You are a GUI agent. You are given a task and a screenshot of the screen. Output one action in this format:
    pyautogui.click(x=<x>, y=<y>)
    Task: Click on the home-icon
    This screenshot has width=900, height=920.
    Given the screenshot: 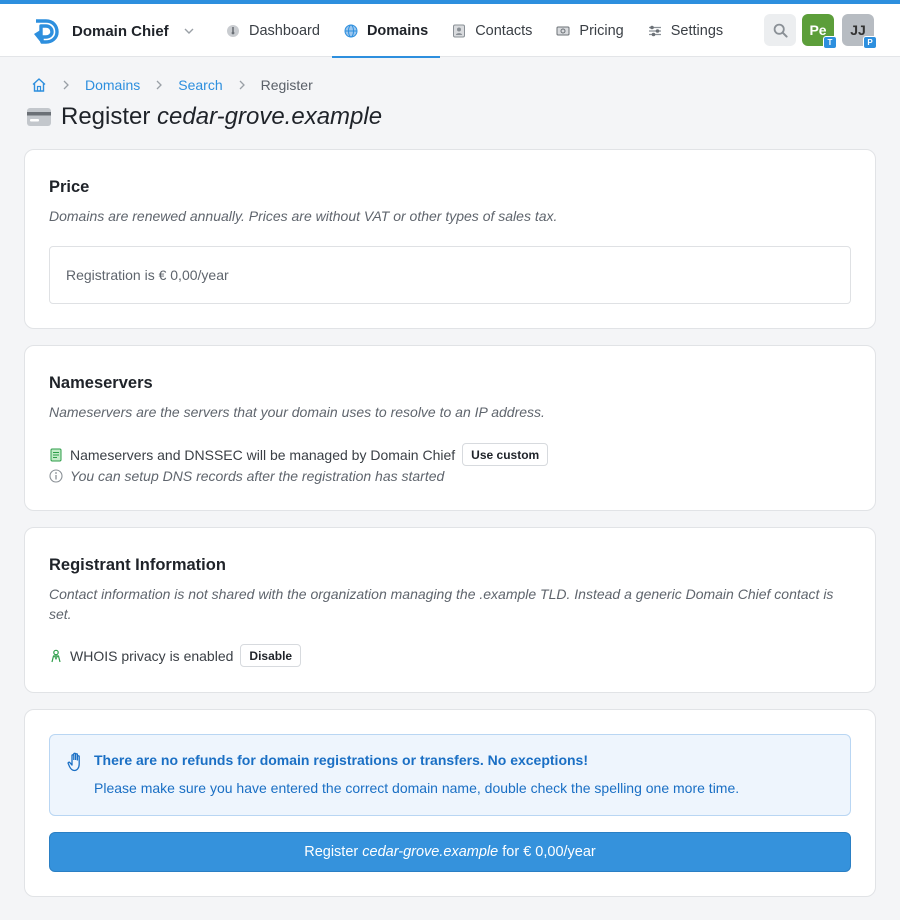 What is the action you would take?
    pyautogui.click(x=39, y=85)
    